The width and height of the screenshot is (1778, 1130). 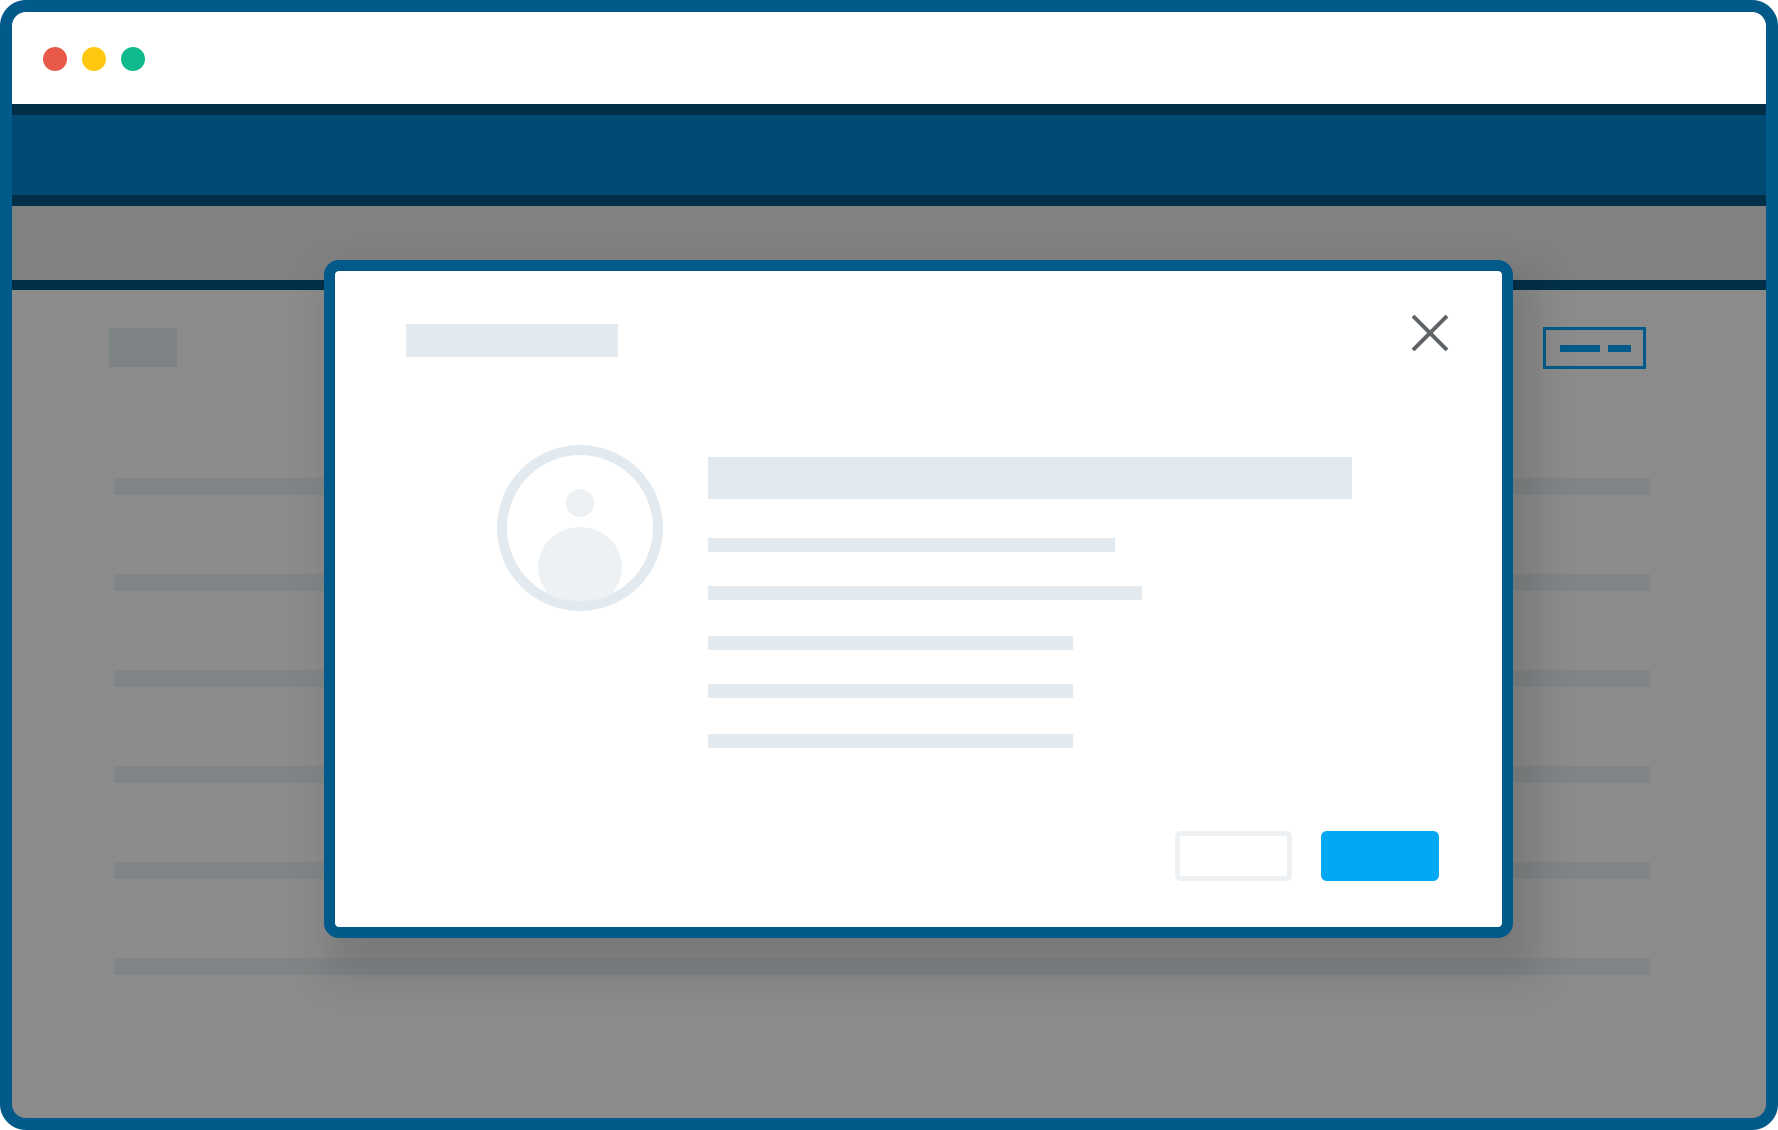 I want to click on close-window-dot, so click(x=55, y=59).